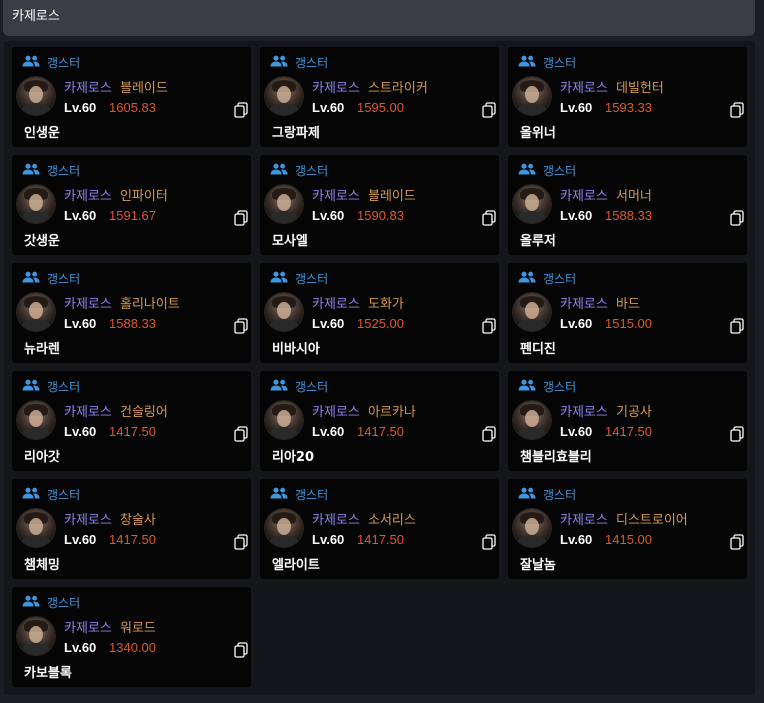  What do you see at coordinates (628, 323) in the screenshot?
I see `item-level: 1515.00` at bounding box center [628, 323].